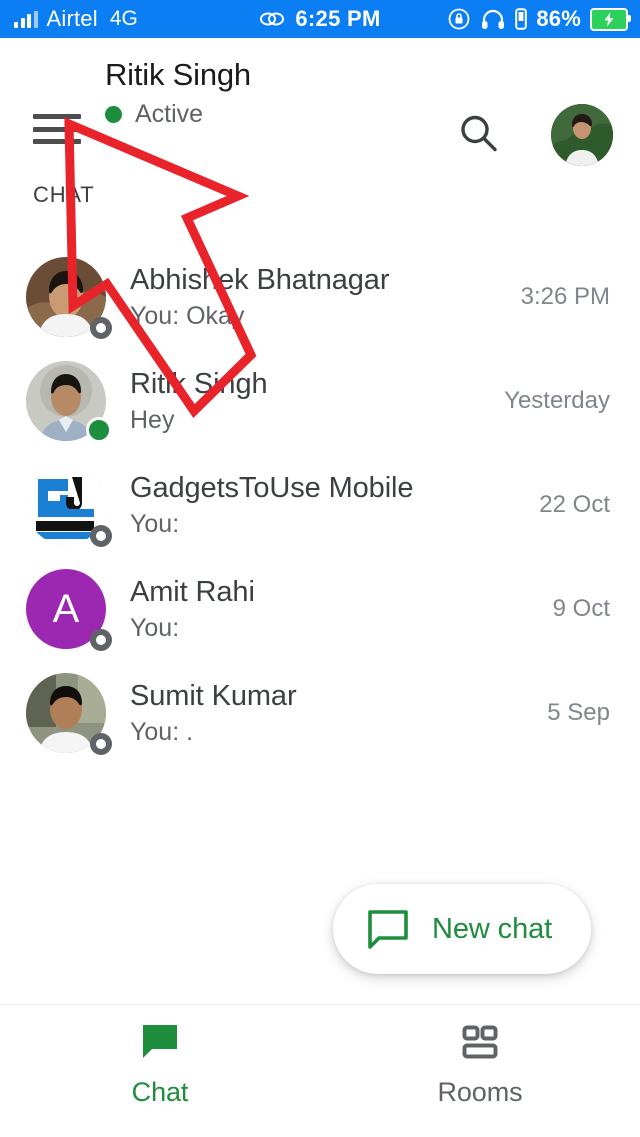  Describe the element at coordinates (123, 18) in the screenshot. I see `network-type-label: 4G` at that location.